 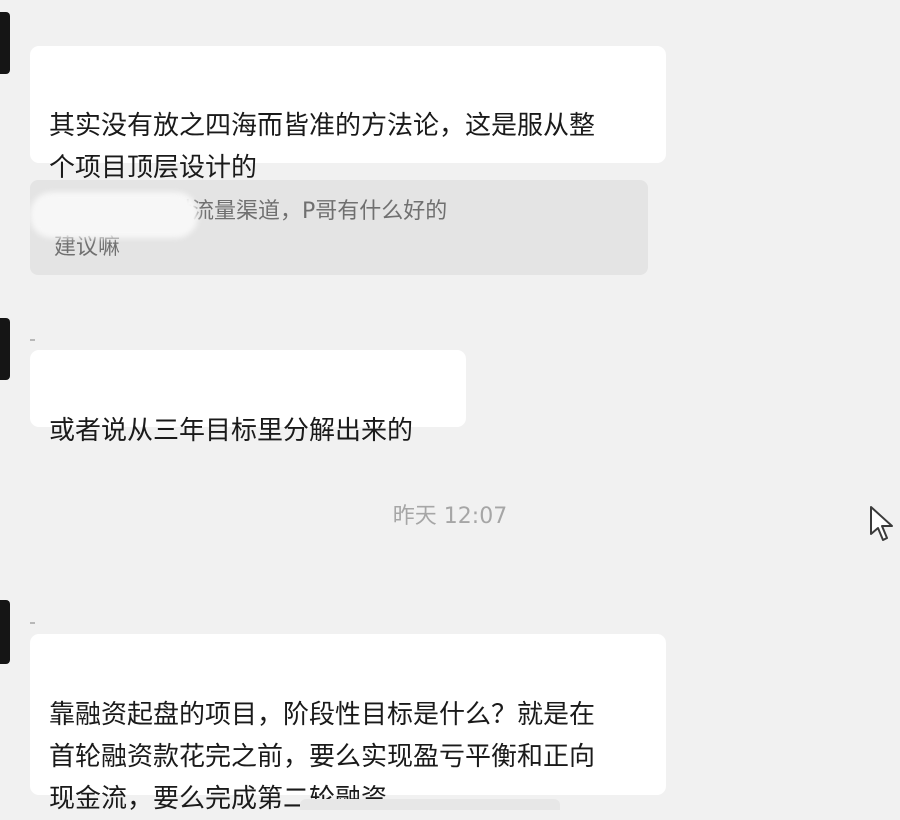 I want to click on timestamp: 昨天 12:07, so click(x=450, y=516).